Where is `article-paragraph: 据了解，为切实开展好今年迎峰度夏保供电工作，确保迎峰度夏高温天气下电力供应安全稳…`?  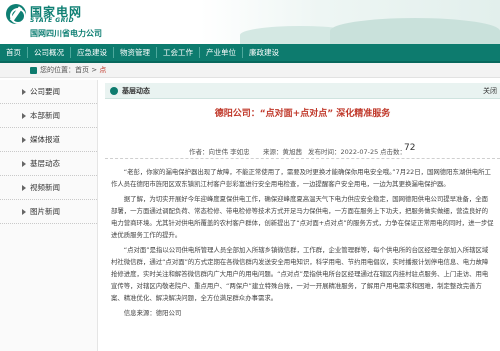 article-paragraph: 据了解，为切实开展好今年迎峰度夏保供电工作，确保迎峰度夏高温天气下电力供应安全稳… is located at coordinates (302, 217).